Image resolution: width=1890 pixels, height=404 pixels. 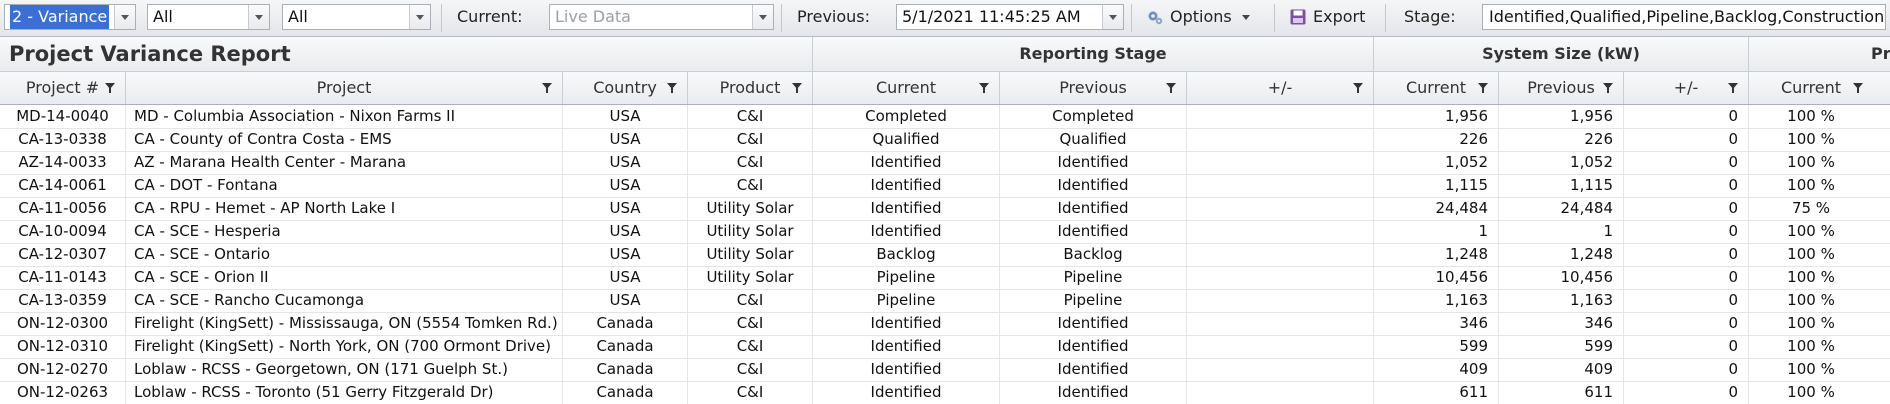 I want to click on cell-size-current: 1,248, so click(x=1435, y=254).